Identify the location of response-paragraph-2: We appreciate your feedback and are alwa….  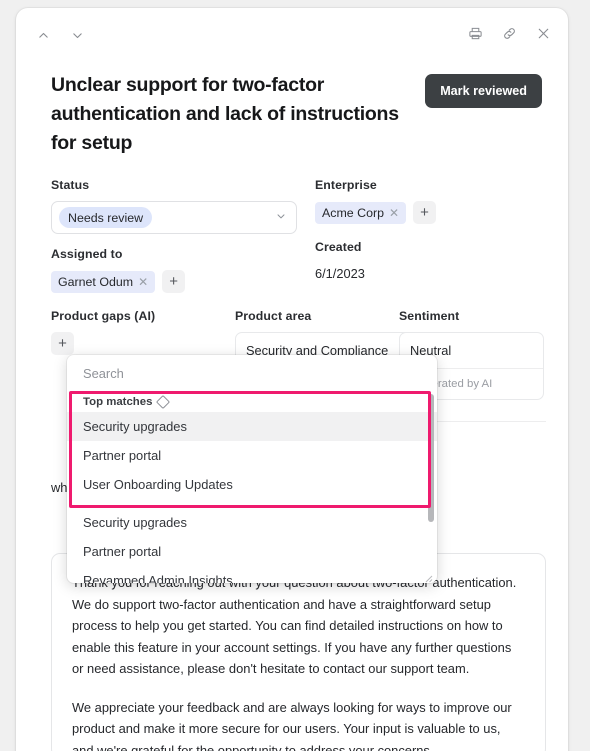
(292, 725).